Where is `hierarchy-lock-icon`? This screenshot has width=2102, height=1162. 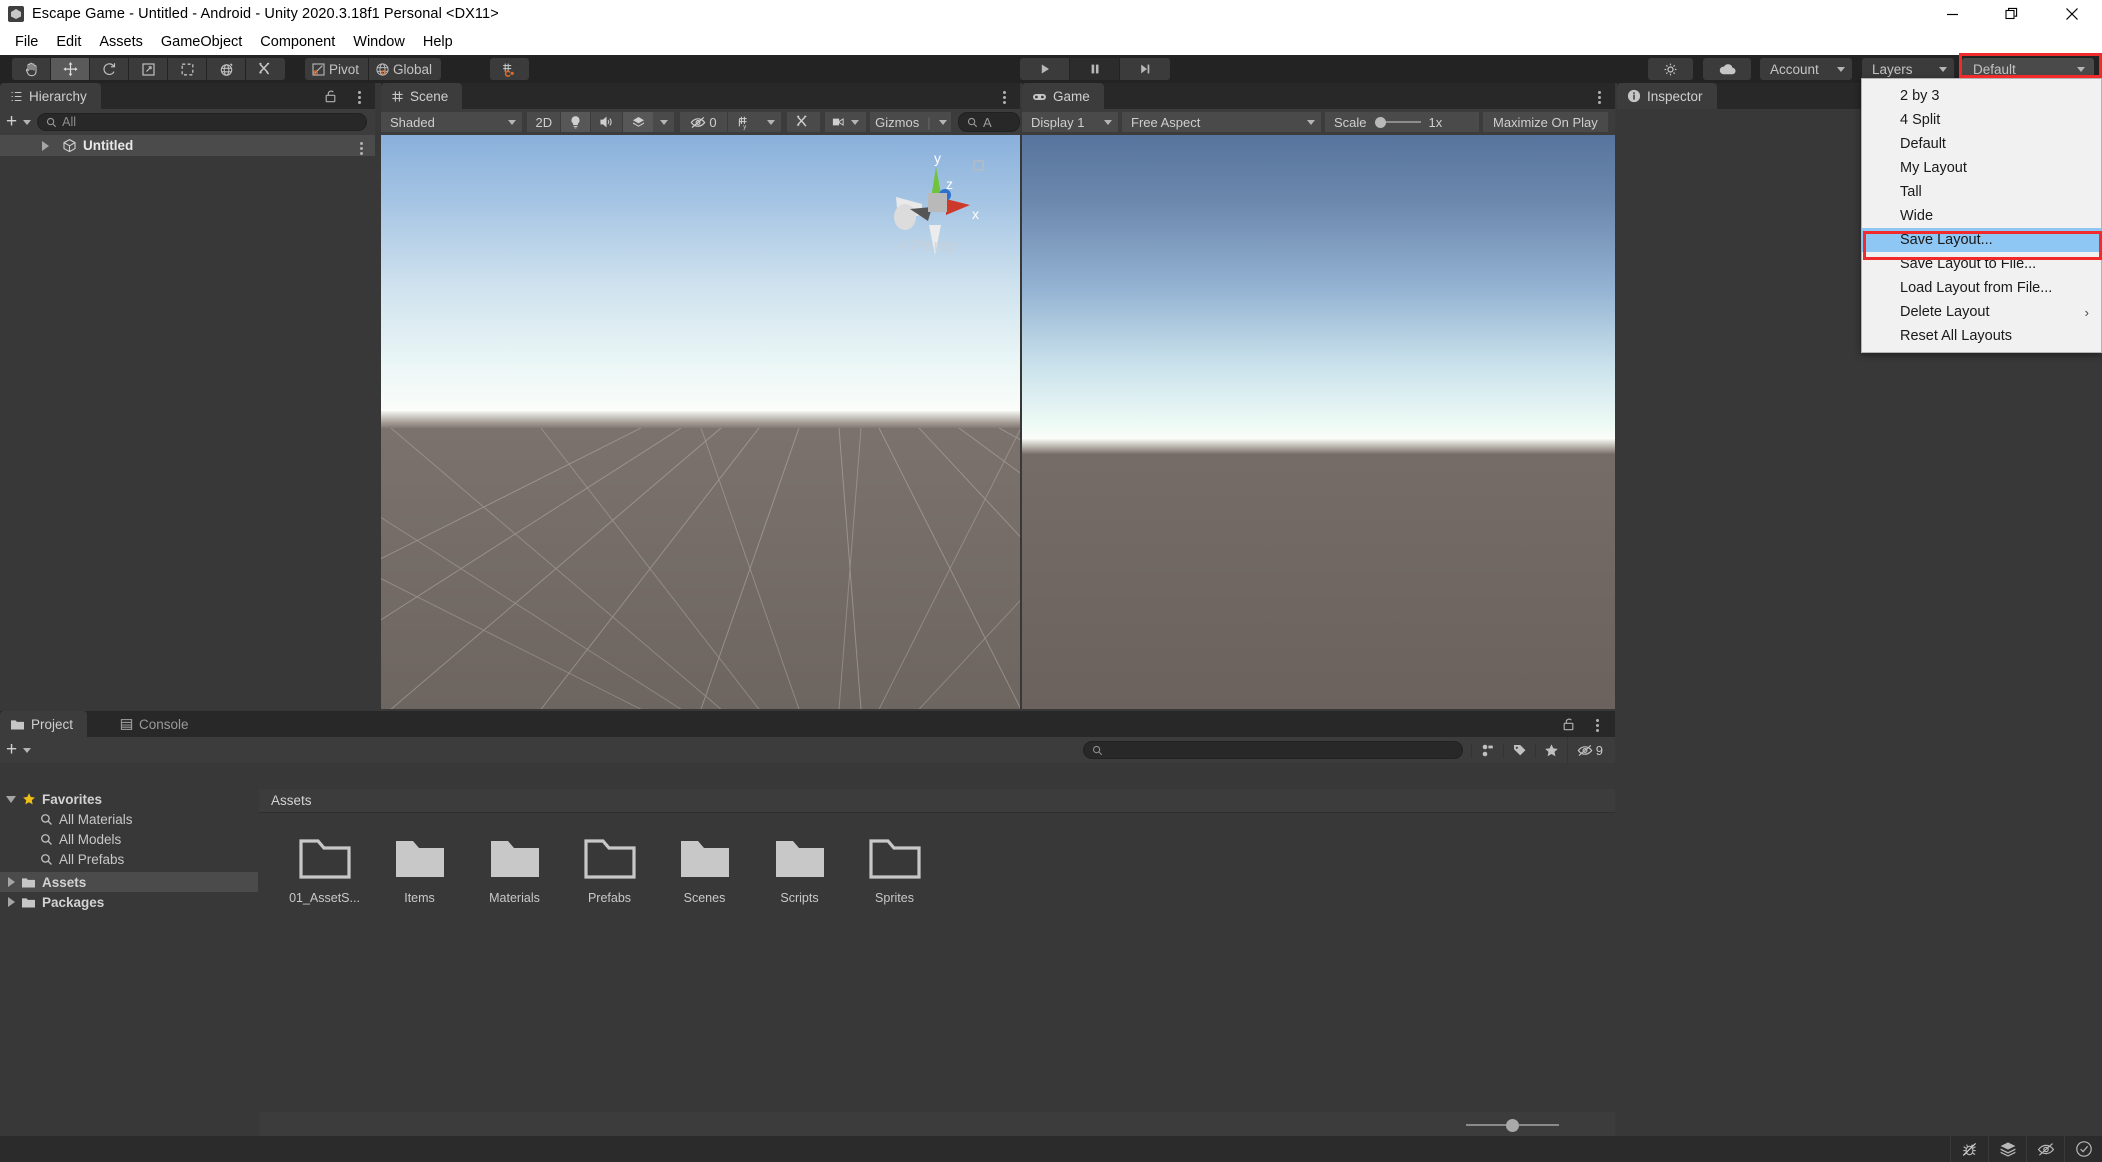 hierarchy-lock-icon is located at coordinates (330, 98).